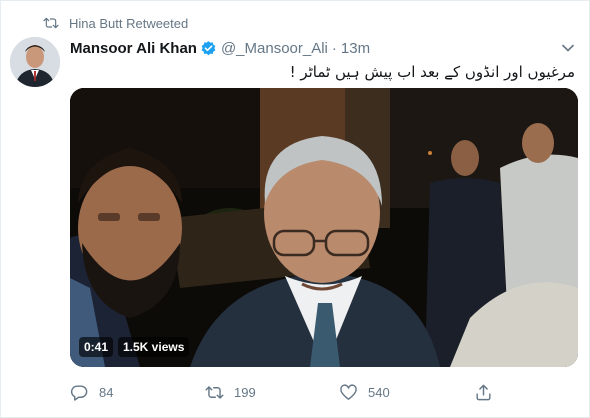 The image size is (590, 418). I want to click on reply-button: 84, so click(91, 392).